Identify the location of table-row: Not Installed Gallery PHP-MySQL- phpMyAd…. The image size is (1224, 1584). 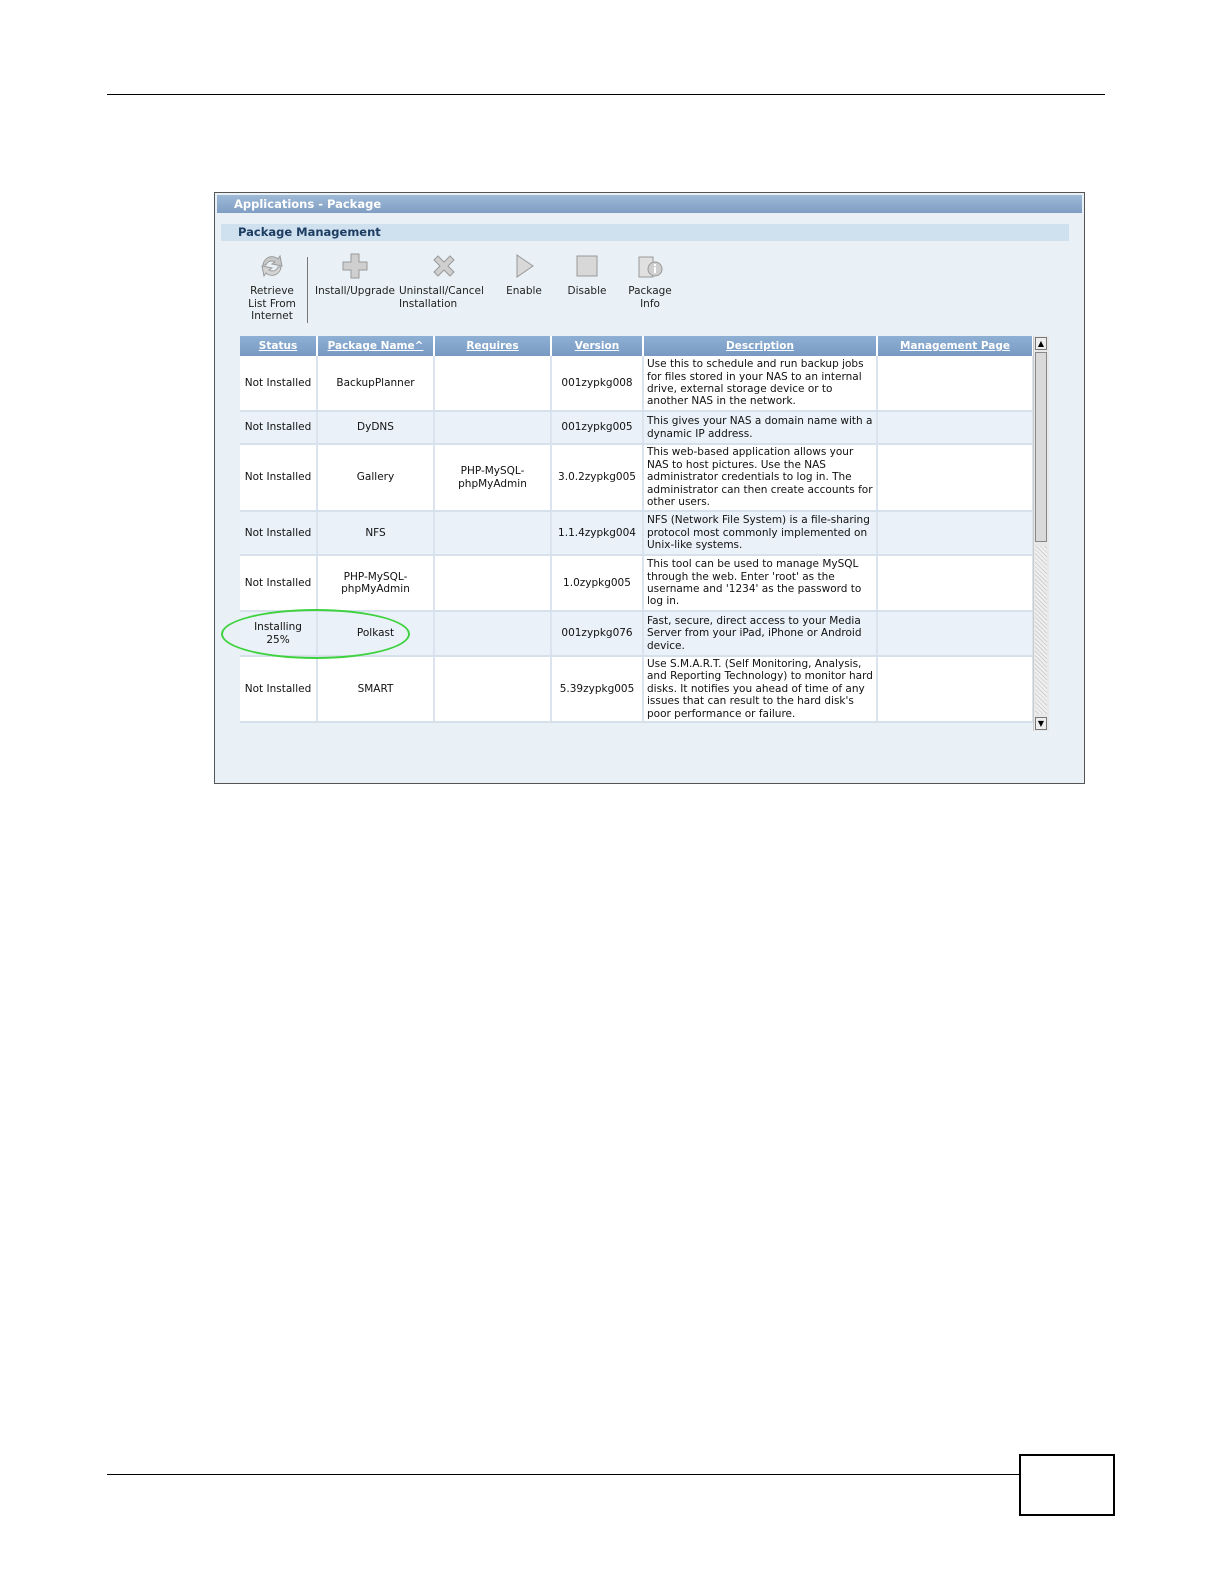
(637, 478).